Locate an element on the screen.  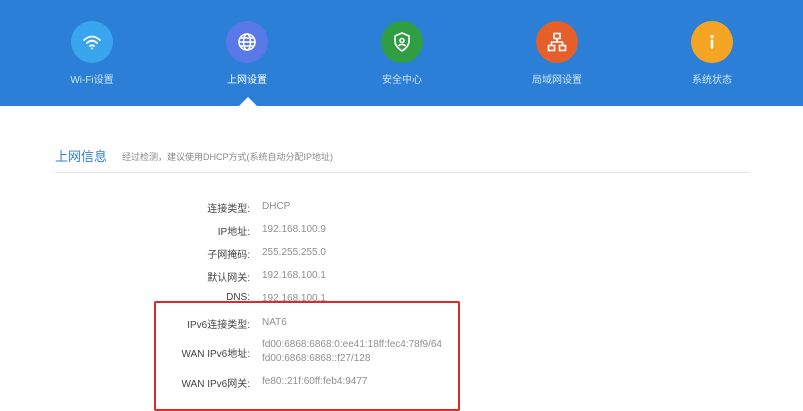
section-hint: 经过检测，建议使用DHCP方式(系统自动分配IP地址) is located at coordinates (228, 157).